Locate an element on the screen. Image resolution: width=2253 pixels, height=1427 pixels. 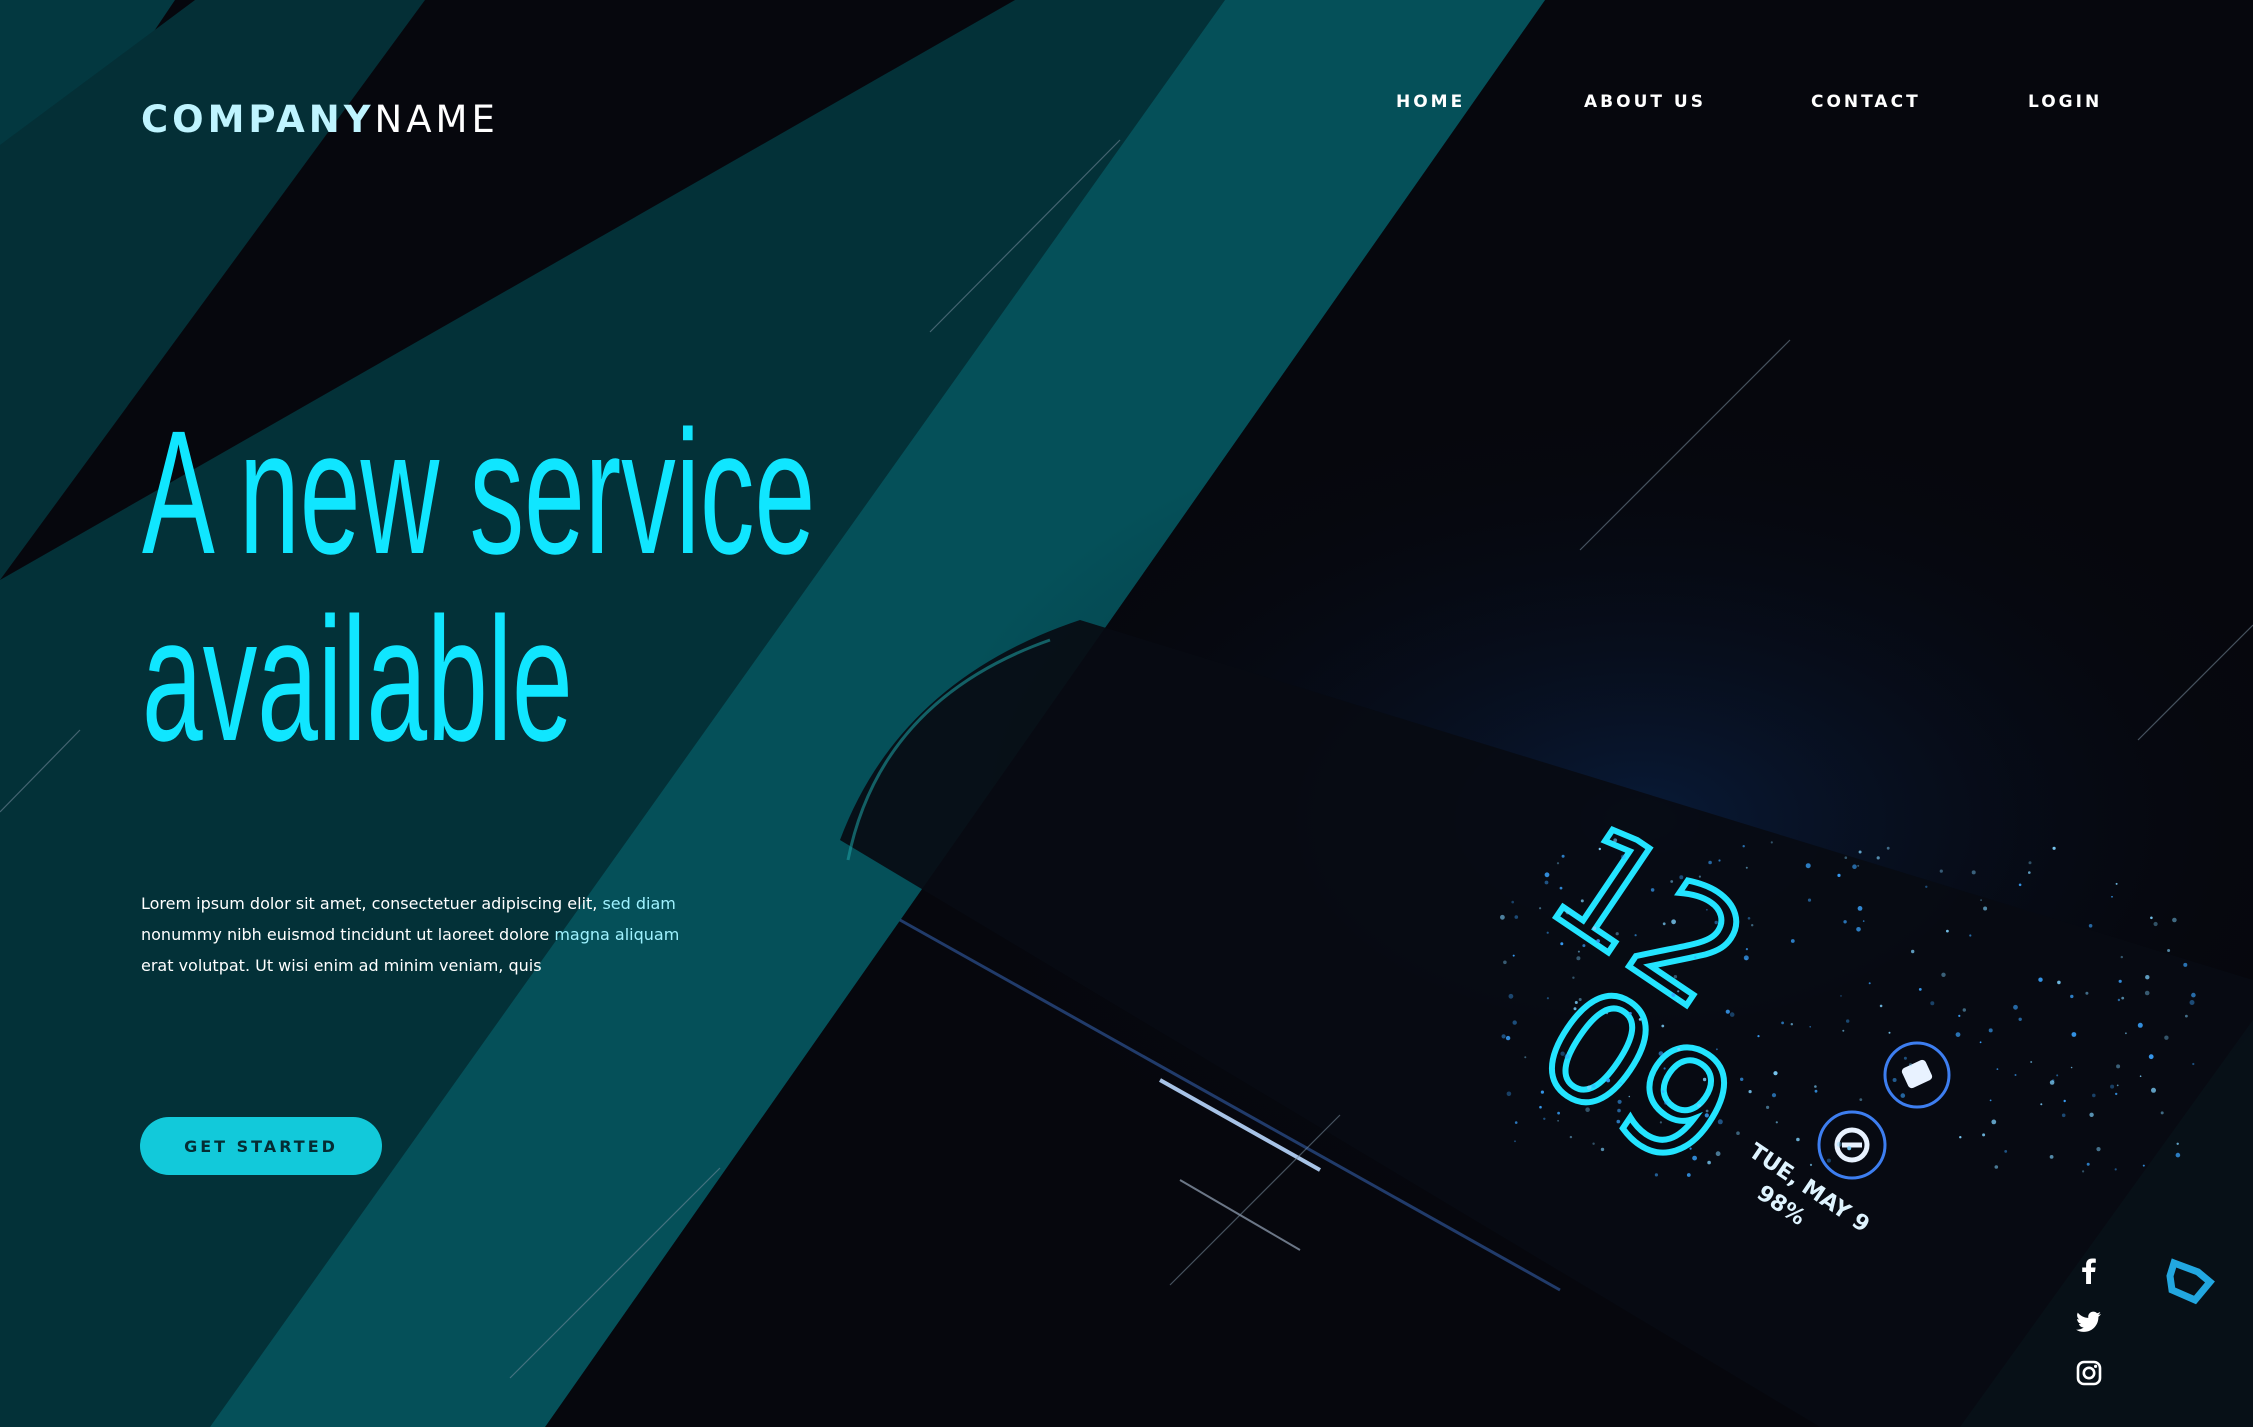
nav-home-link: HOME is located at coordinates (1430, 102).